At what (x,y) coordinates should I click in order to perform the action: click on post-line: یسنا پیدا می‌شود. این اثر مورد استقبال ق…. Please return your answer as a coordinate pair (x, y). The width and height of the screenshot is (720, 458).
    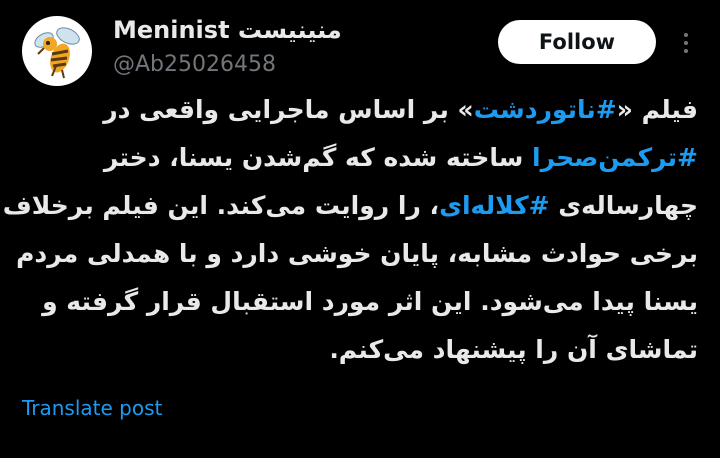
    Looking at the image, I should click on (360, 302).